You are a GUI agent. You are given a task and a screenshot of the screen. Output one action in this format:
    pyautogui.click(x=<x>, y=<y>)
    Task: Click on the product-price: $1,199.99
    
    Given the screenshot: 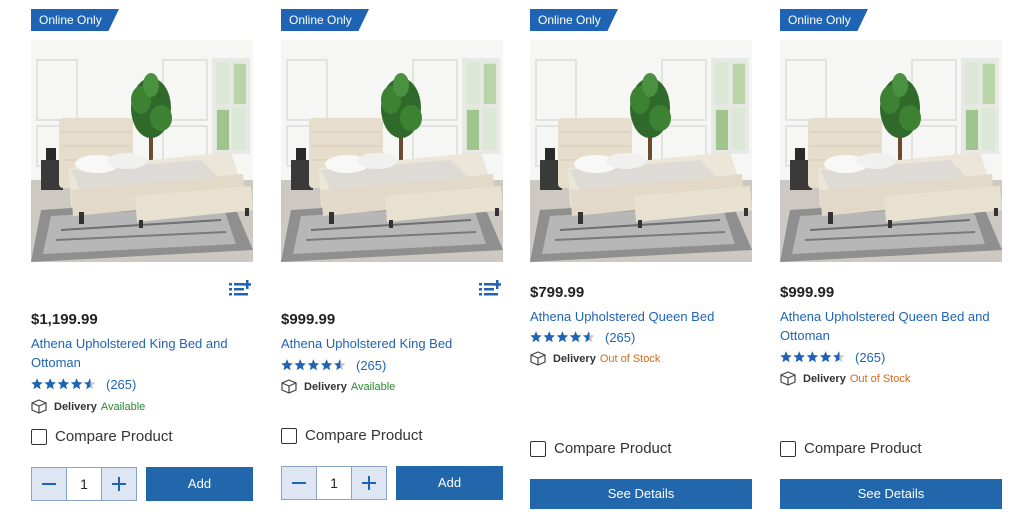 What is the action you would take?
    pyautogui.click(x=64, y=319)
    